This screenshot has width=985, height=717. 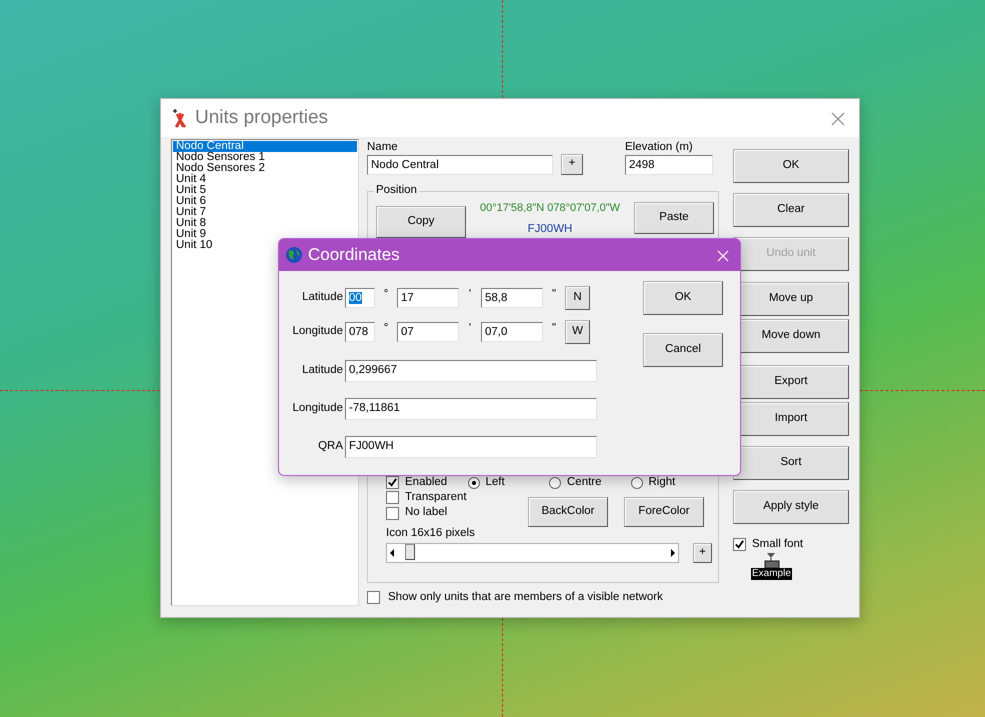 What do you see at coordinates (265, 234) in the screenshot?
I see `unit-list-item: Unit 9` at bounding box center [265, 234].